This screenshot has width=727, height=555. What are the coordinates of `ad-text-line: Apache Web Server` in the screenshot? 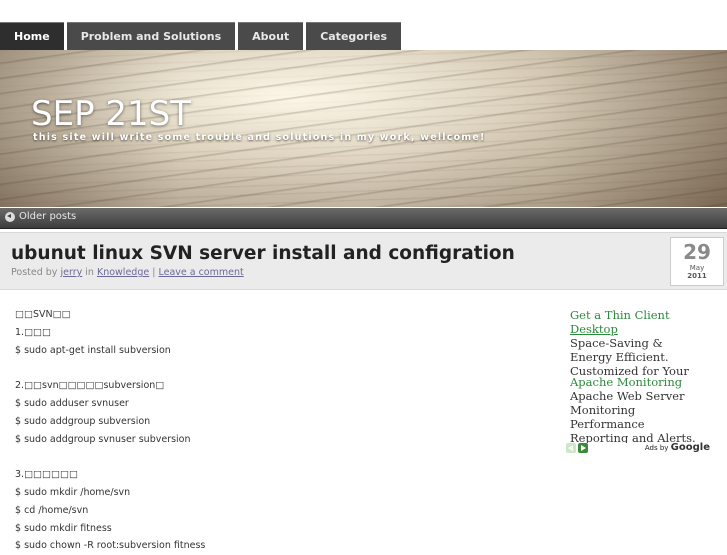 It's located at (627, 396).